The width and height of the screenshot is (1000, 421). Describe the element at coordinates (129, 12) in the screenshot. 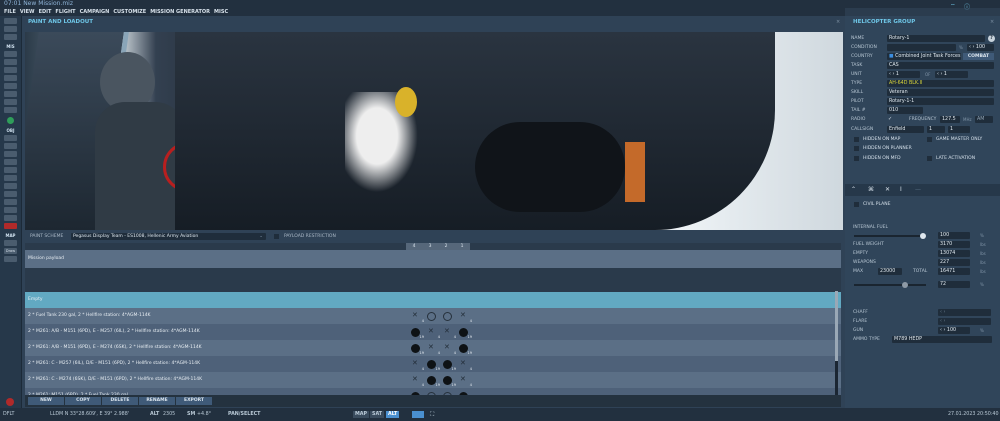

I see `menu-customize: CUSTOMIZE` at that location.